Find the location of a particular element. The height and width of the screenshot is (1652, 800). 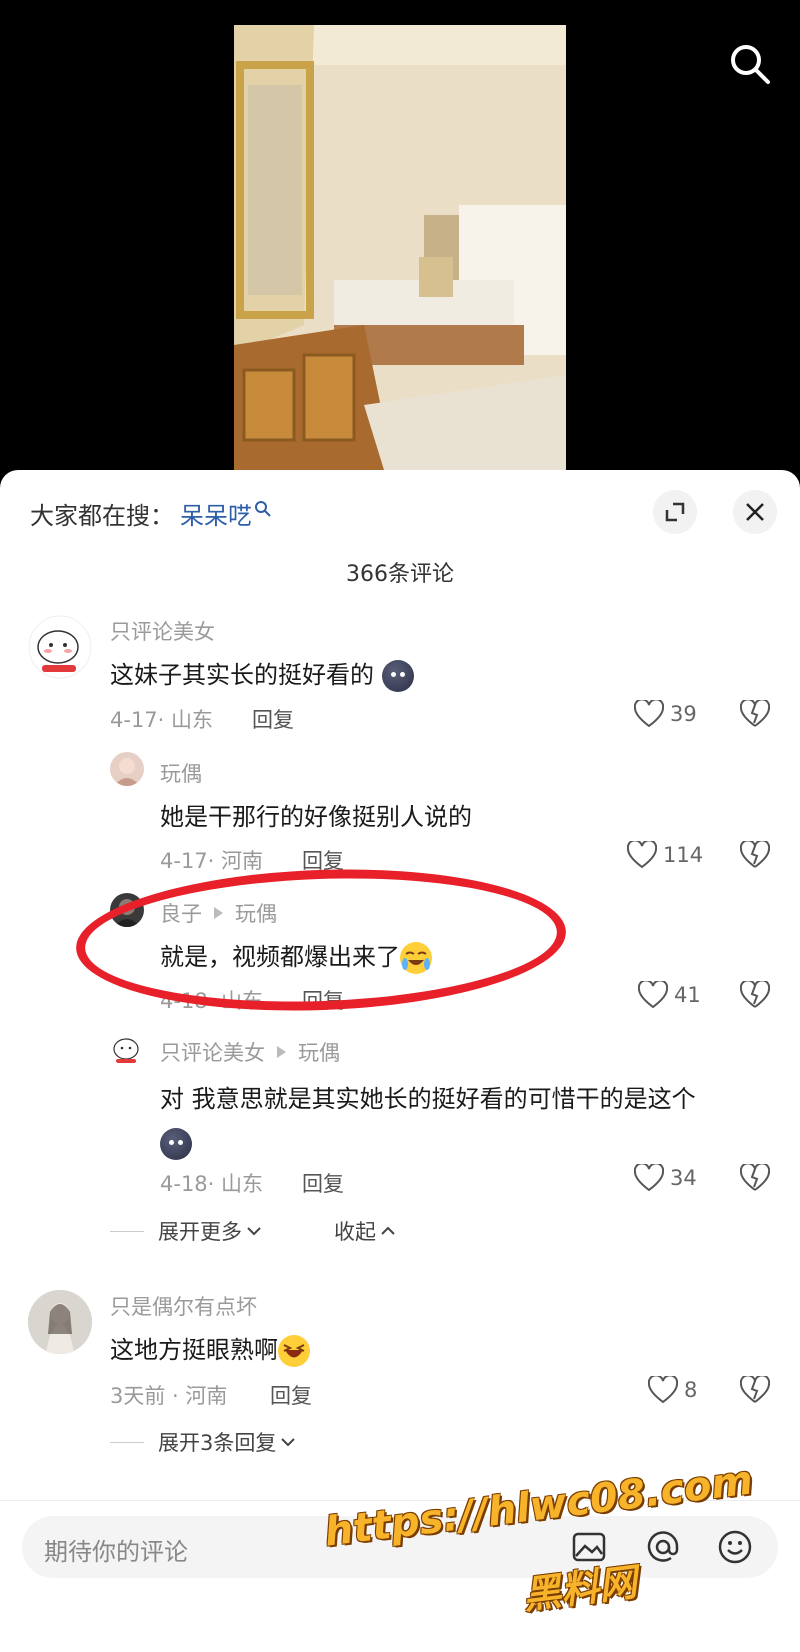

crying-laugh-emoji-icon is located at coordinates (416, 958).